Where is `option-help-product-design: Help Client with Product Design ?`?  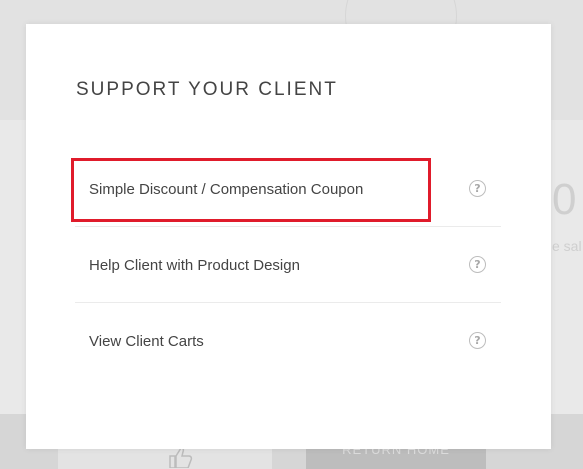 option-help-product-design: Help Client with Product Design ? is located at coordinates (288, 265).